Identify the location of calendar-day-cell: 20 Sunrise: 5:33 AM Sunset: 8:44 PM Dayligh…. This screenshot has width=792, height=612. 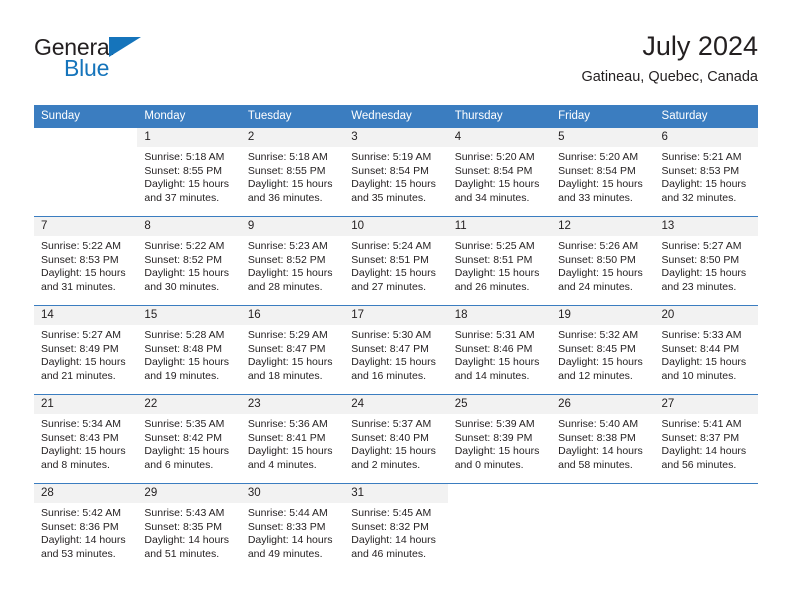
(706, 349).